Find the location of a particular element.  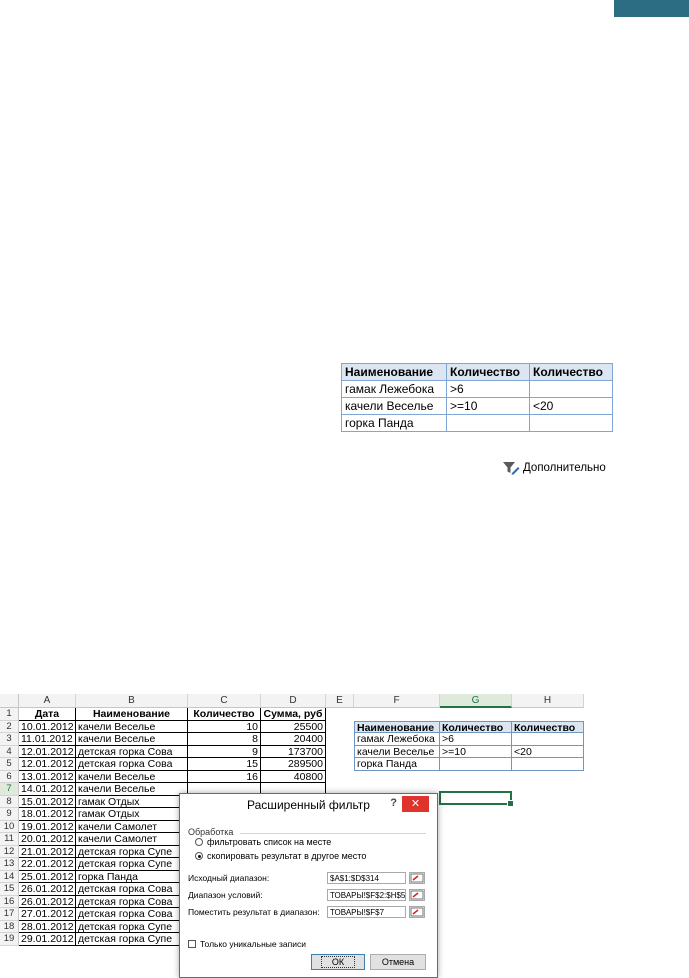

table-cell: 20.01.2012 is located at coordinates (47, 839).